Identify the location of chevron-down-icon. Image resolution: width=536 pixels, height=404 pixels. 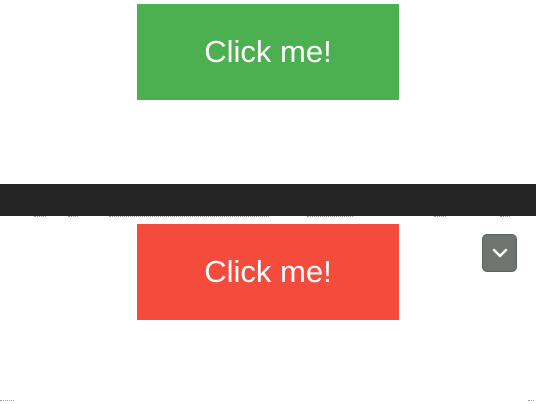
(499, 253).